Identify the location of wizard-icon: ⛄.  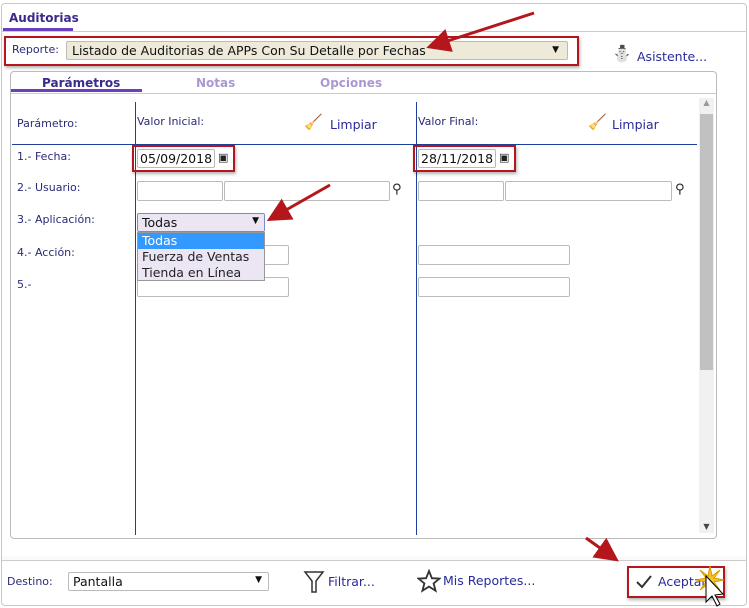
(622, 53).